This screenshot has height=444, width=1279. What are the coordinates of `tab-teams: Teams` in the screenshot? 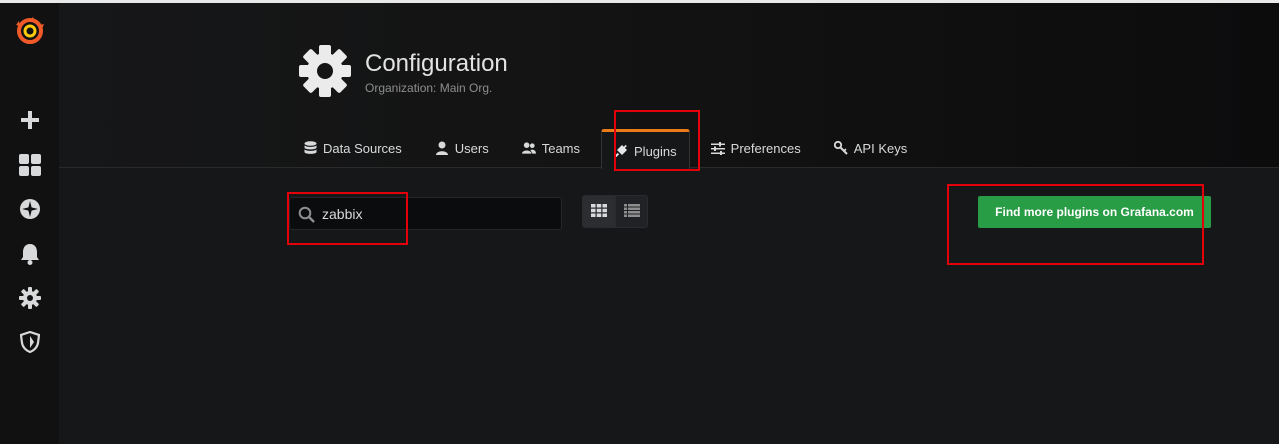 It's located at (551, 148).